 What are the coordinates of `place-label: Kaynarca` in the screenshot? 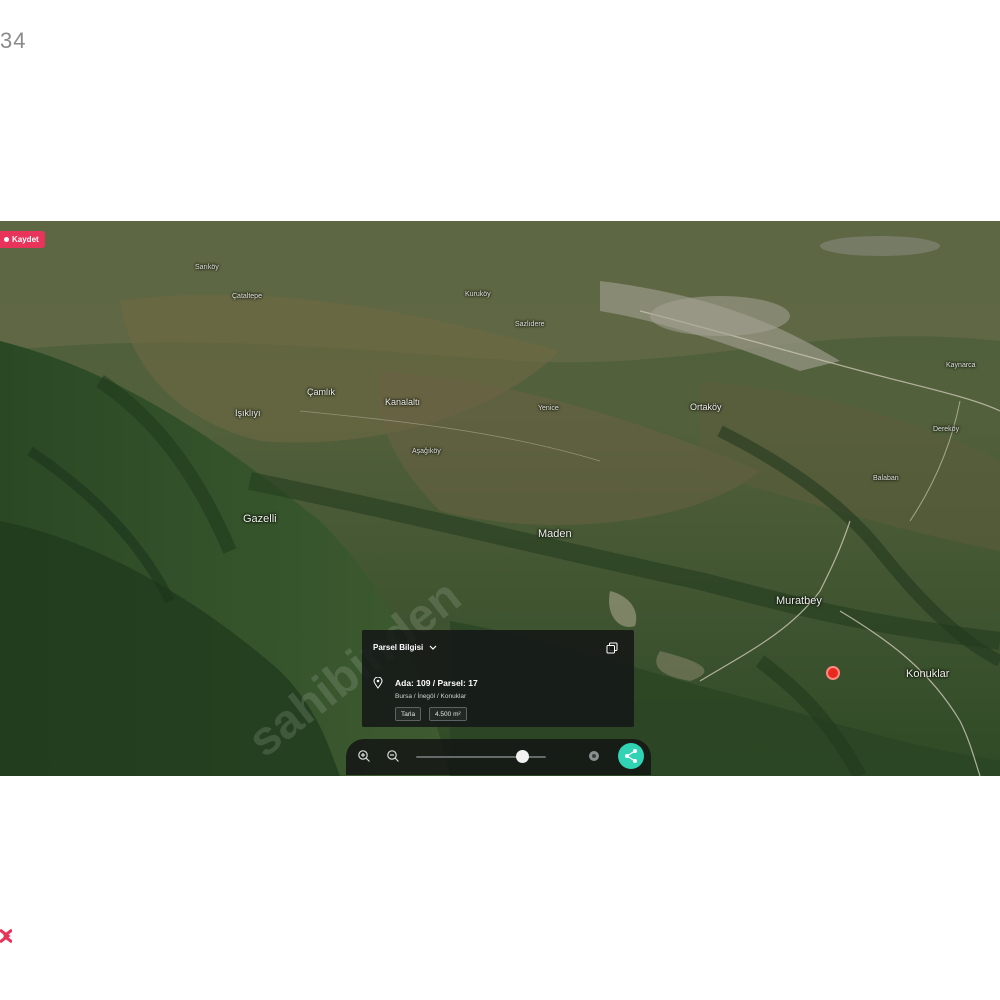 It's located at (961, 365).